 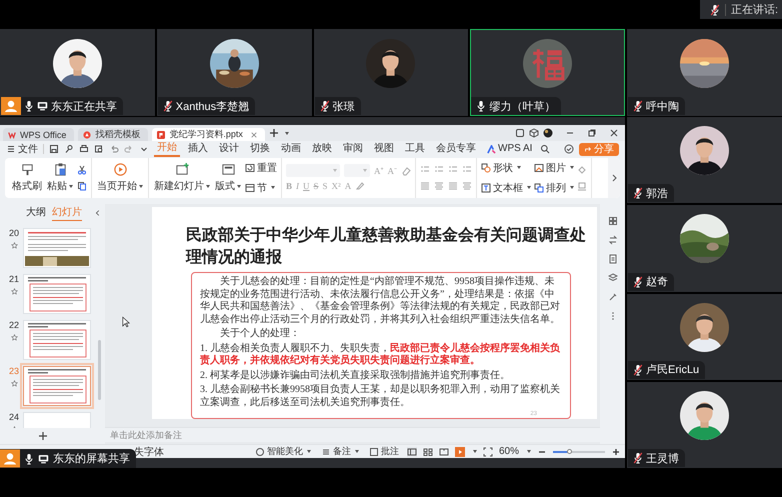 What do you see at coordinates (60, 178) in the screenshot?
I see `paste-button: 粘贴` at bounding box center [60, 178].